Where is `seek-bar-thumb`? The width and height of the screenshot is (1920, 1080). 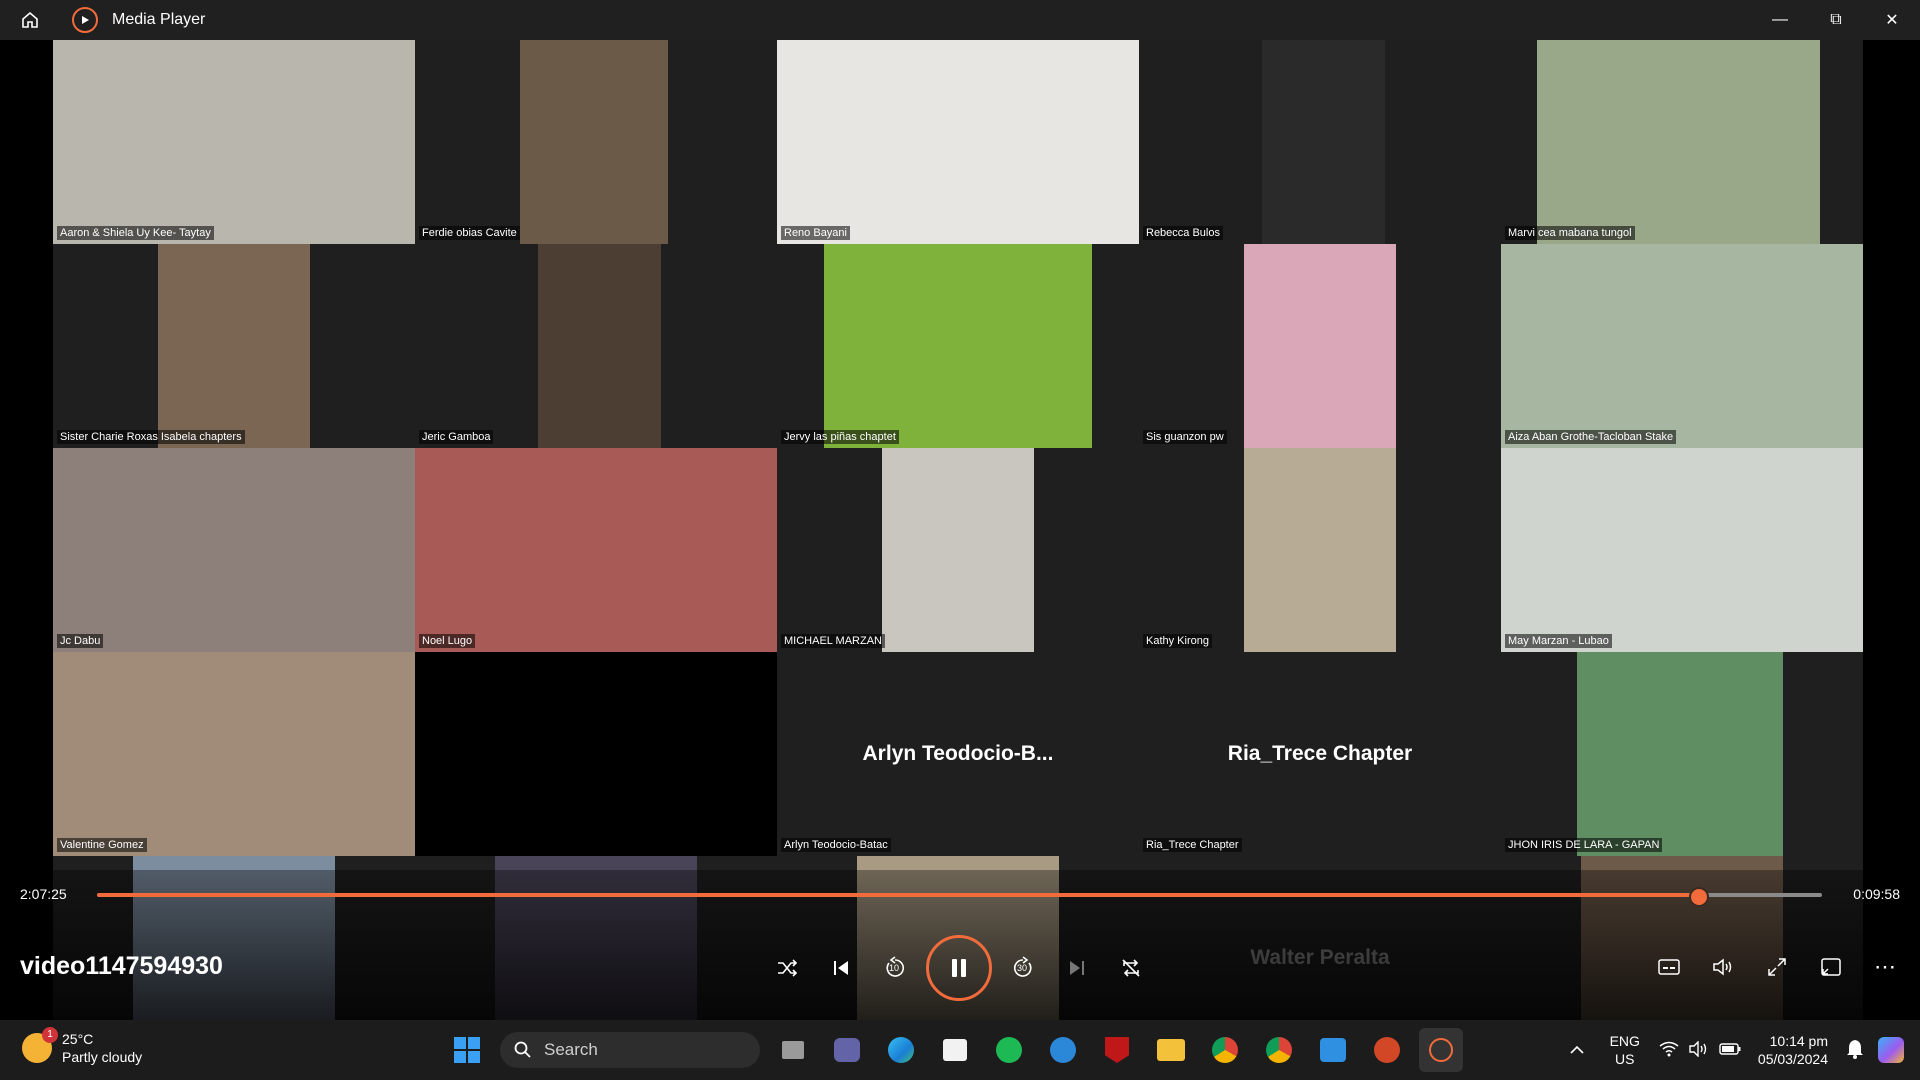
seek-bar-thumb is located at coordinates (1698, 897).